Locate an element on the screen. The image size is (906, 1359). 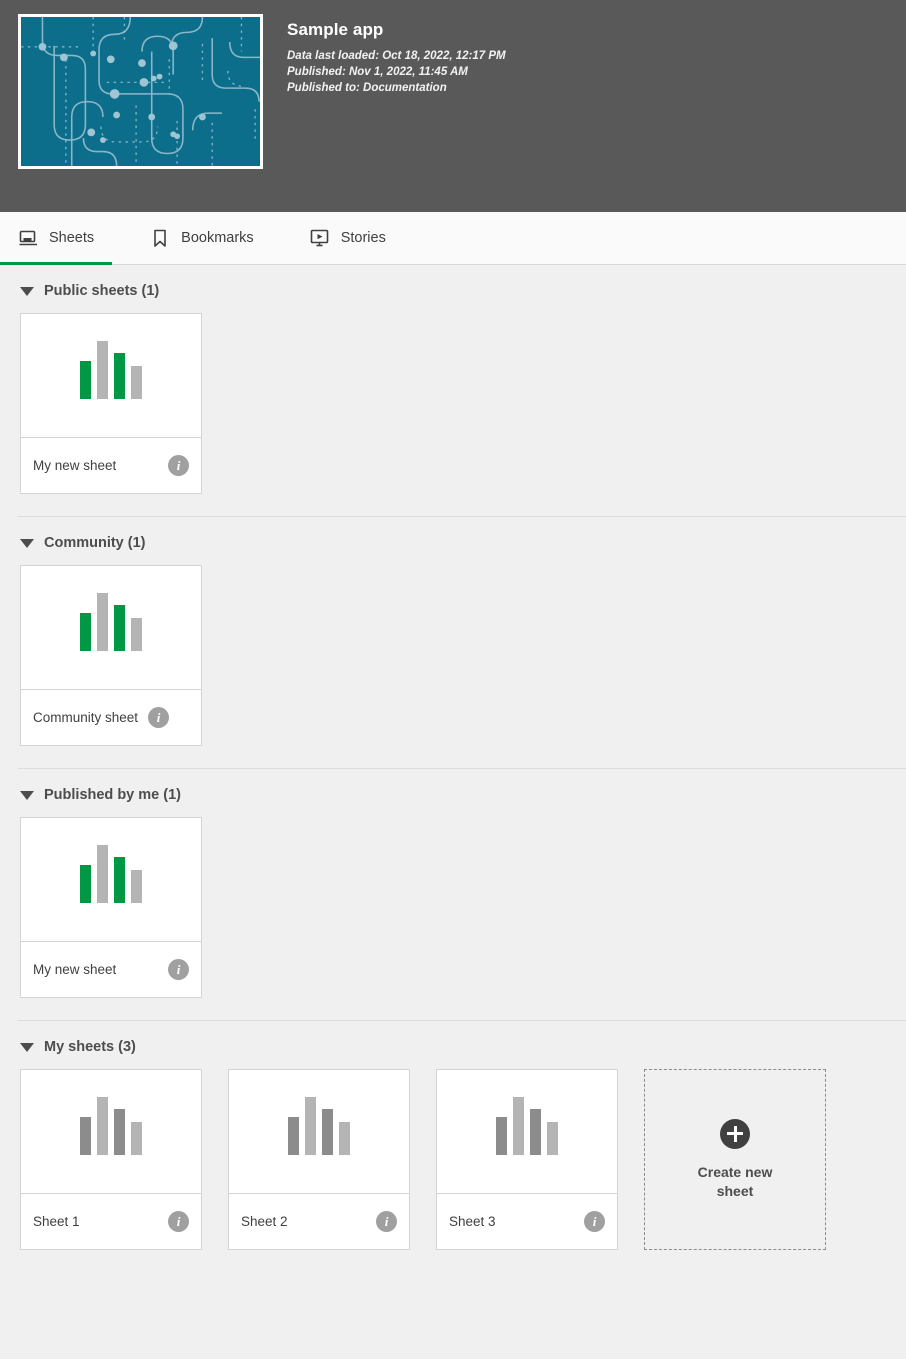
sheet-name-label: Sheet 1 is located at coordinates (56, 1221).